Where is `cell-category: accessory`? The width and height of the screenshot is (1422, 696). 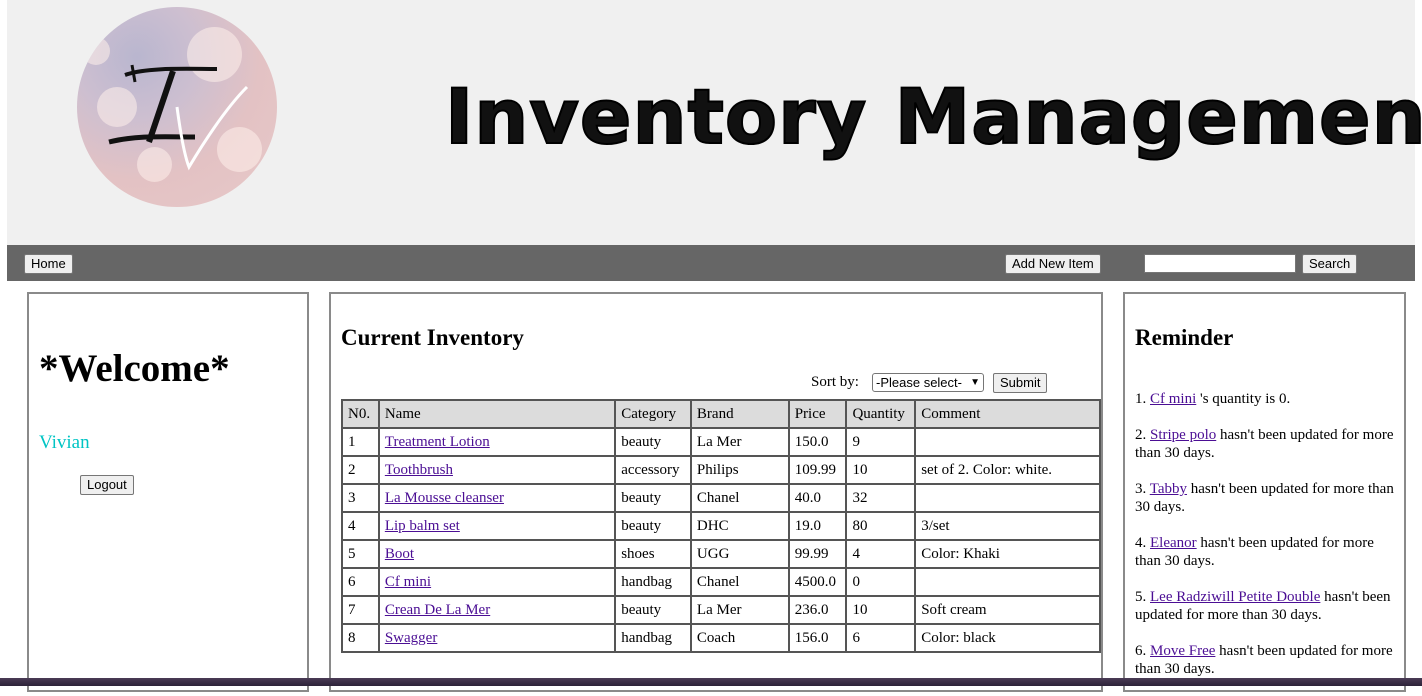 cell-category: accessory is located at coordinates (653, 470).